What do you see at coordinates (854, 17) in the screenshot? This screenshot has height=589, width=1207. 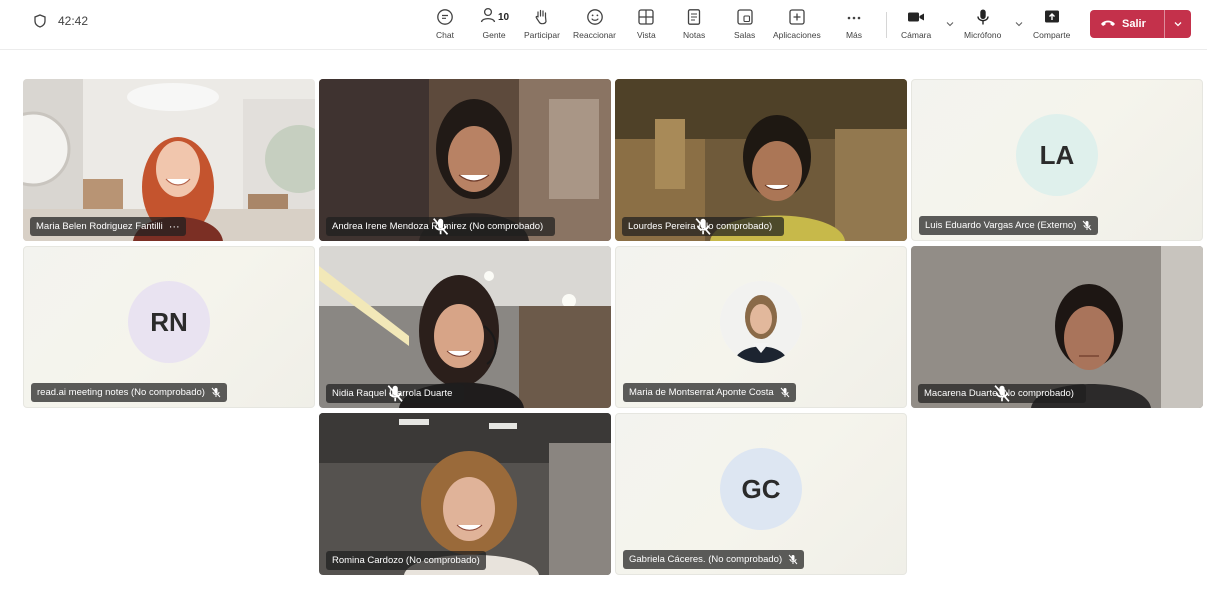 I see `more-icon` at bounding box center [854, 17].